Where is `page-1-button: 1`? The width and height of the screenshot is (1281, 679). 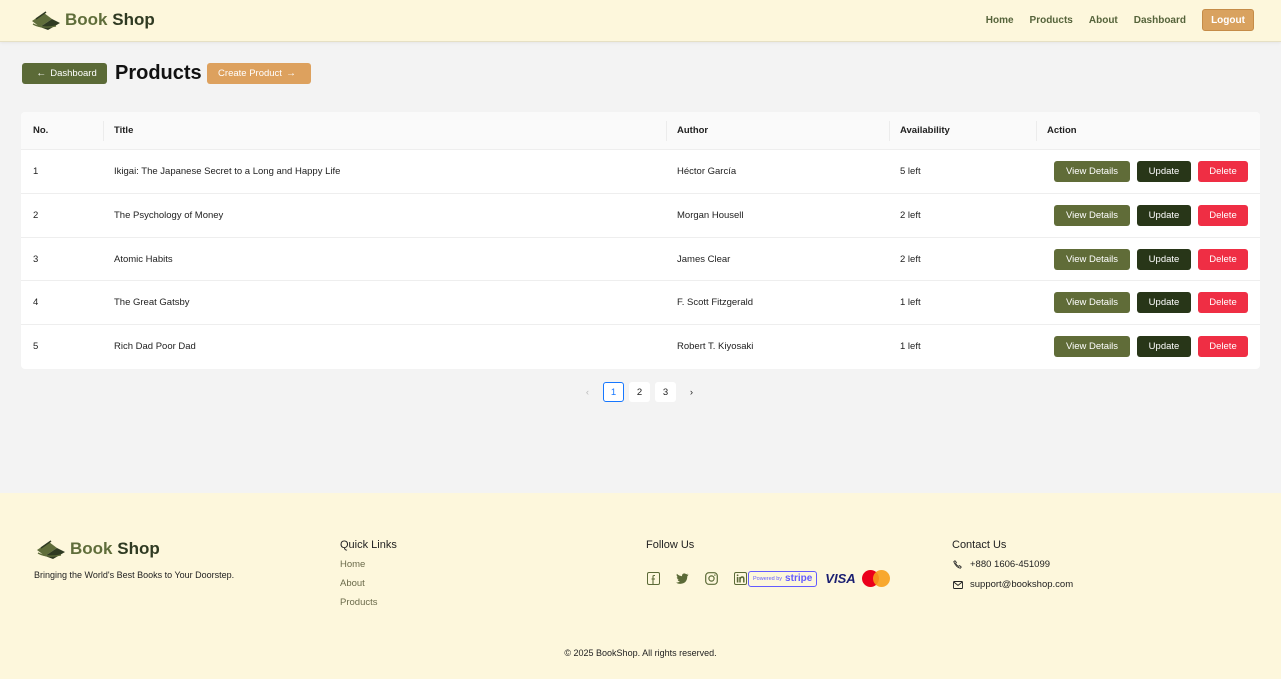
page-1-button: 1 is located at coordinates (613, 392).